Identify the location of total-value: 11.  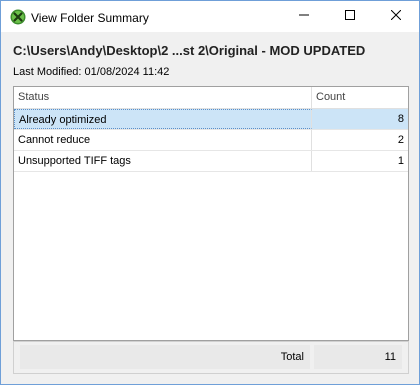
(358, 357).